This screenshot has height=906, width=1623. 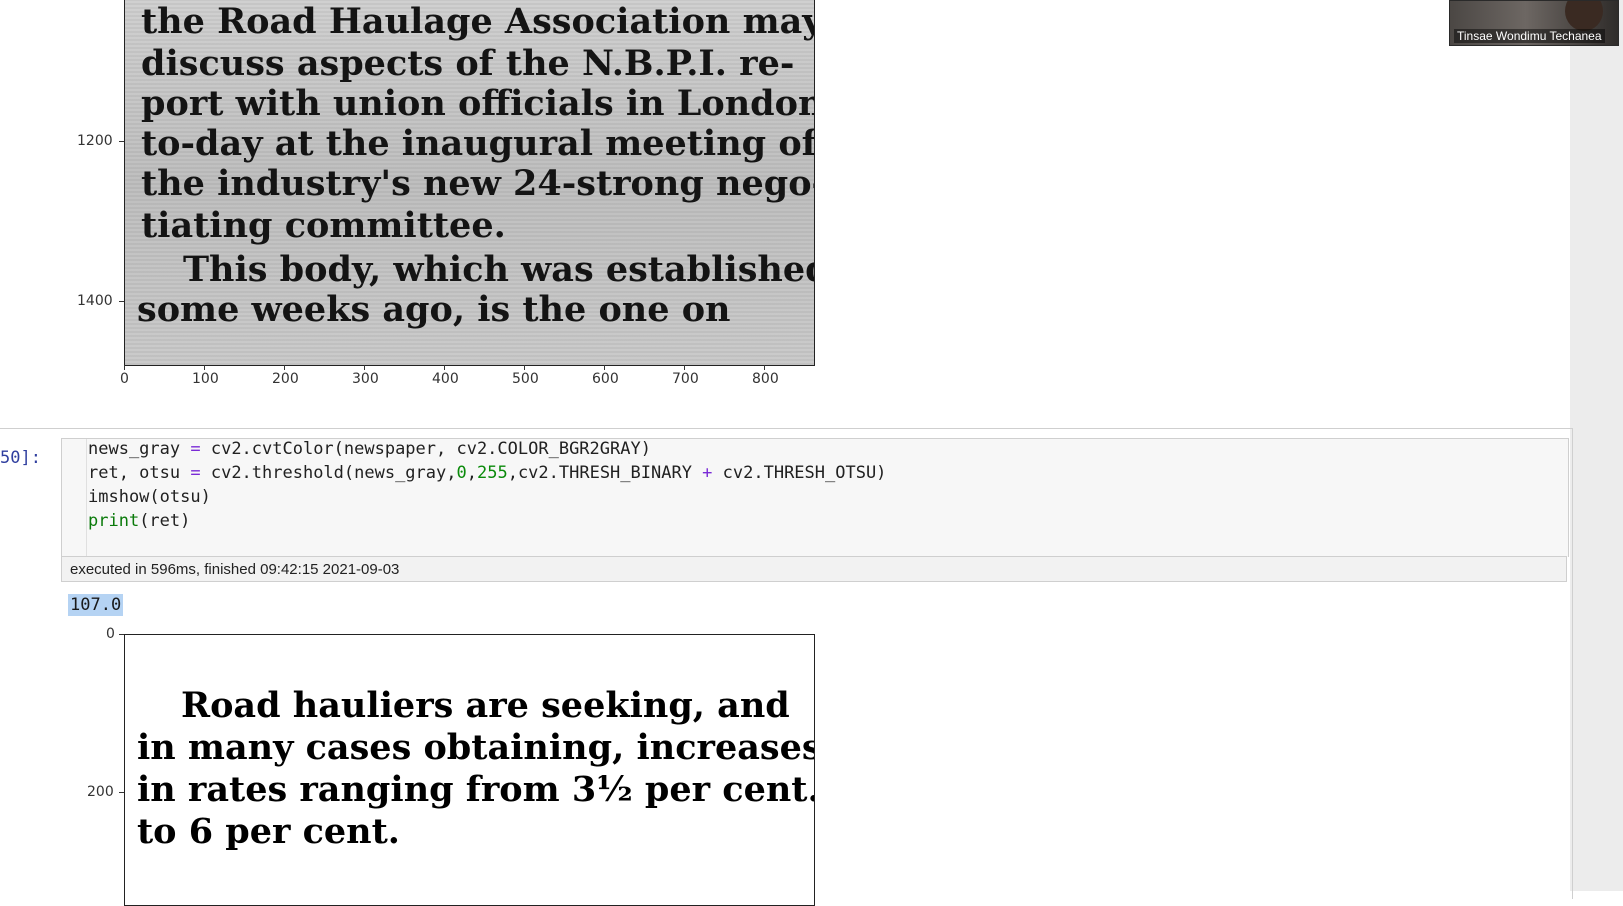 What do you see at coordinates (74, 498) in the screenshot?
I see `code-gutter` at bounding box center [74, 498].